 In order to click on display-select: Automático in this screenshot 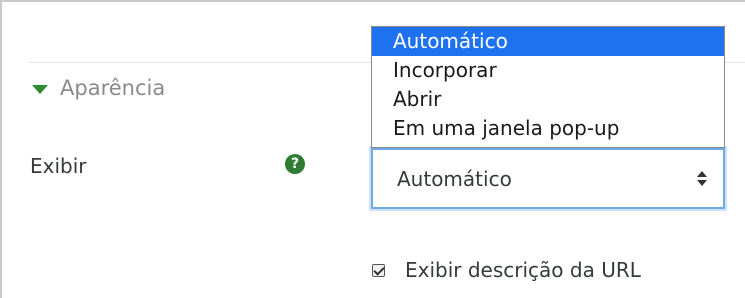, I will do `click(548, 178)`.